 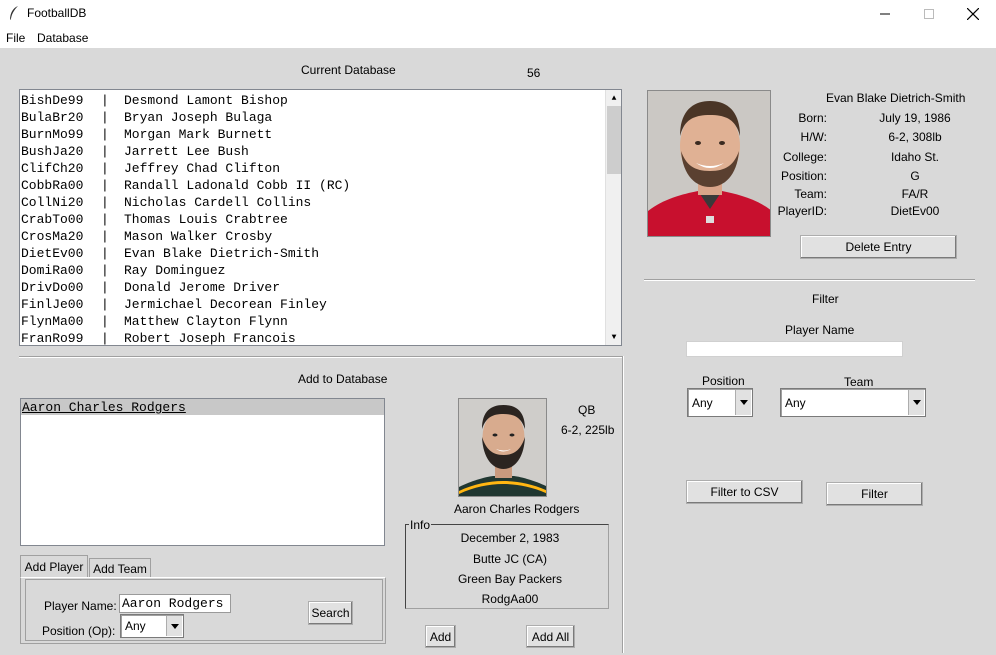 I want to click on database-row-id: BurnMo99, so click(x=52, y=134).